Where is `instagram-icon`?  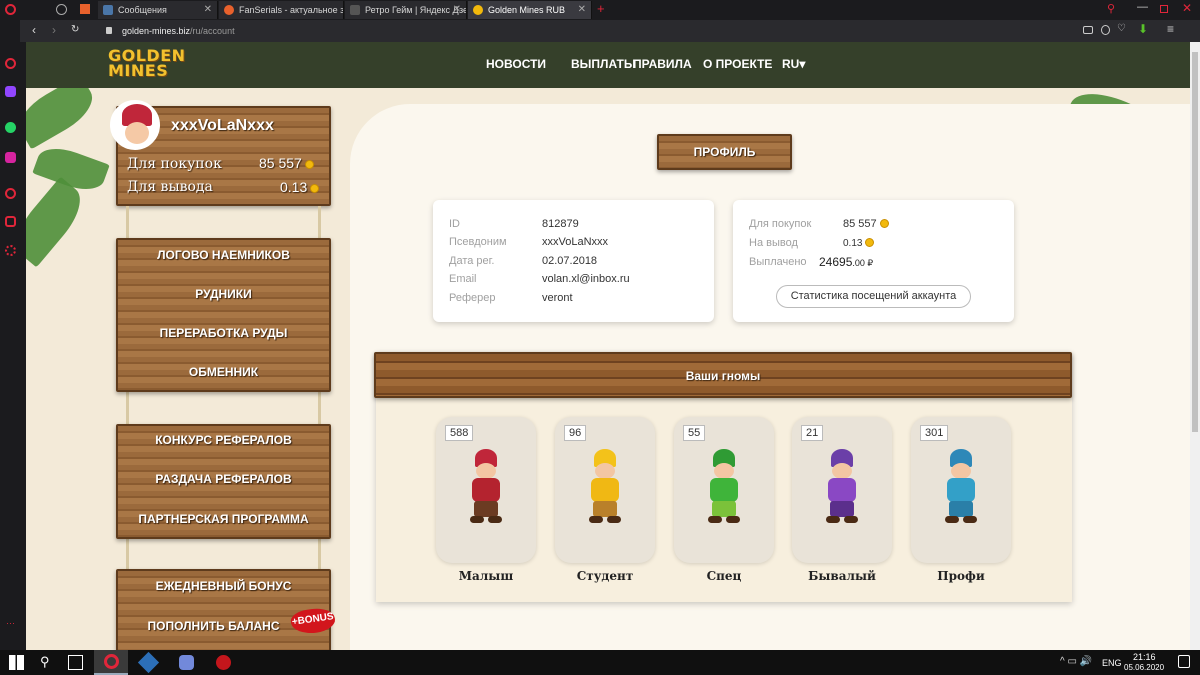
instagram-icon is located at coordinates (10, 157).